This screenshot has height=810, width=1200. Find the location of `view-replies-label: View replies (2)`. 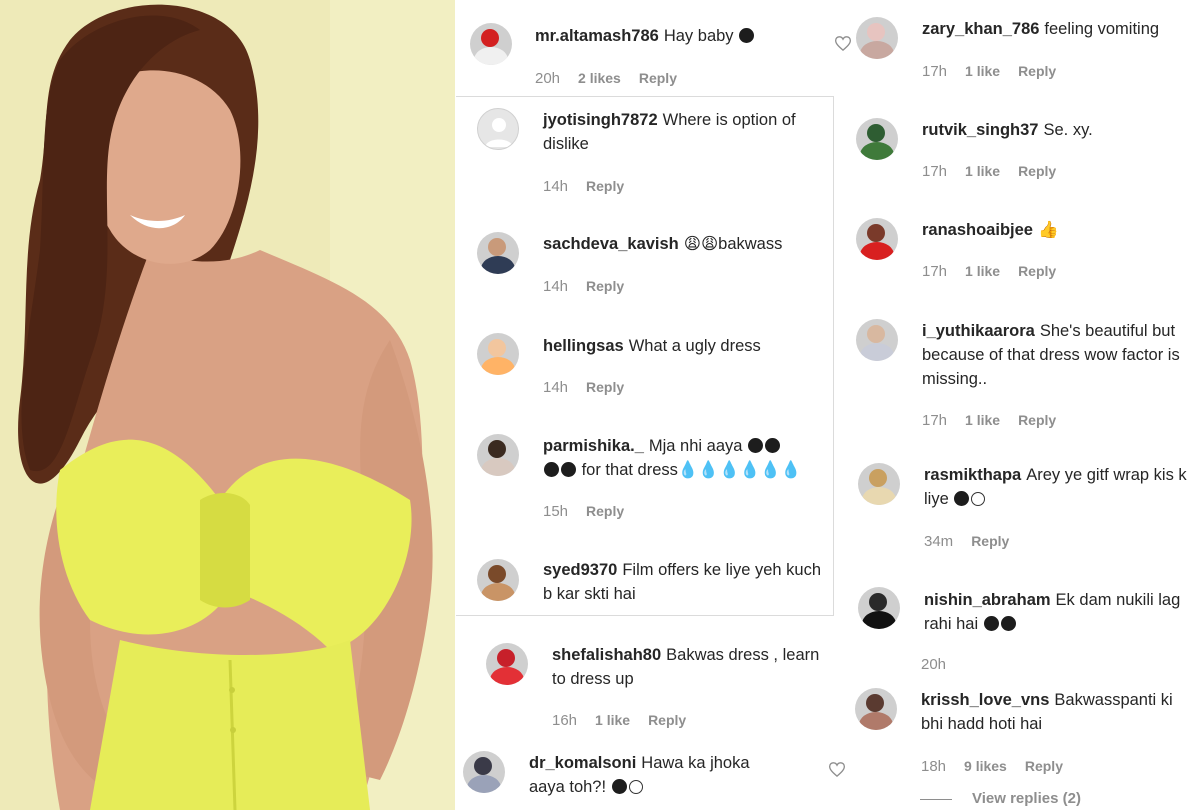

view-replies-label: View replies (2) is located at coordinates (1026, 798).